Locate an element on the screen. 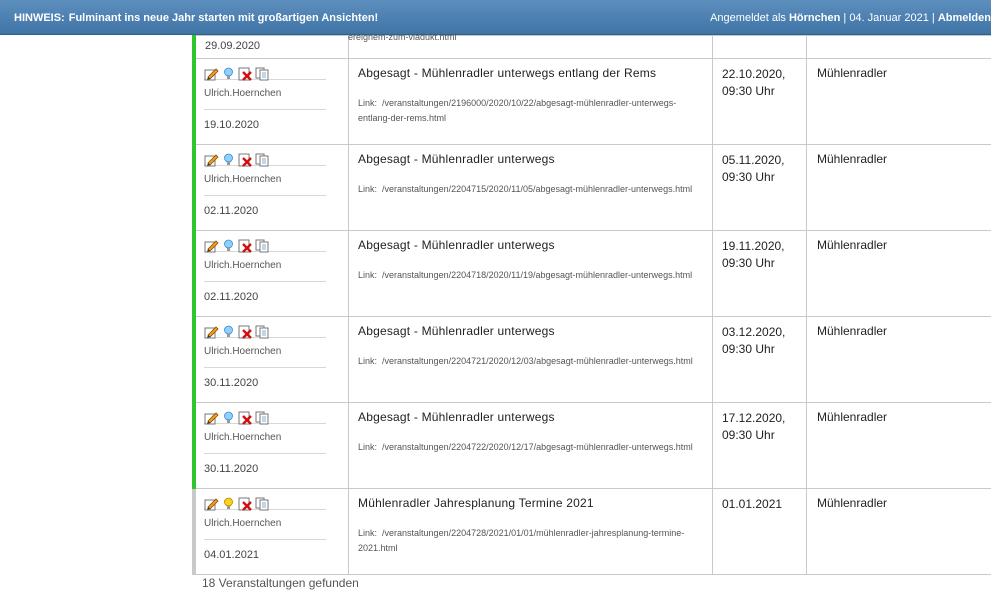 The width and height of the screenshot is (991, 590). created-date: 30.11.2020 is located at coordinates (276, 468).